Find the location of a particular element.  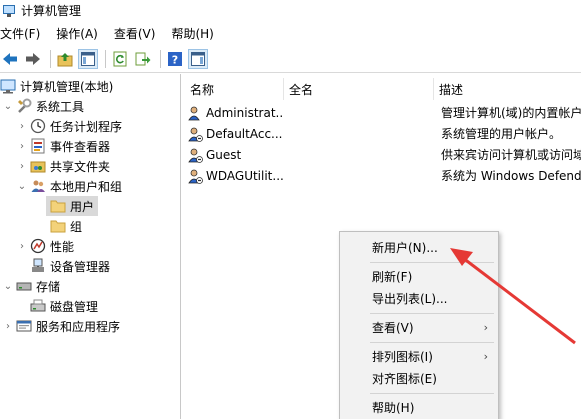

clock-icon is located at coordinates (38, 126).